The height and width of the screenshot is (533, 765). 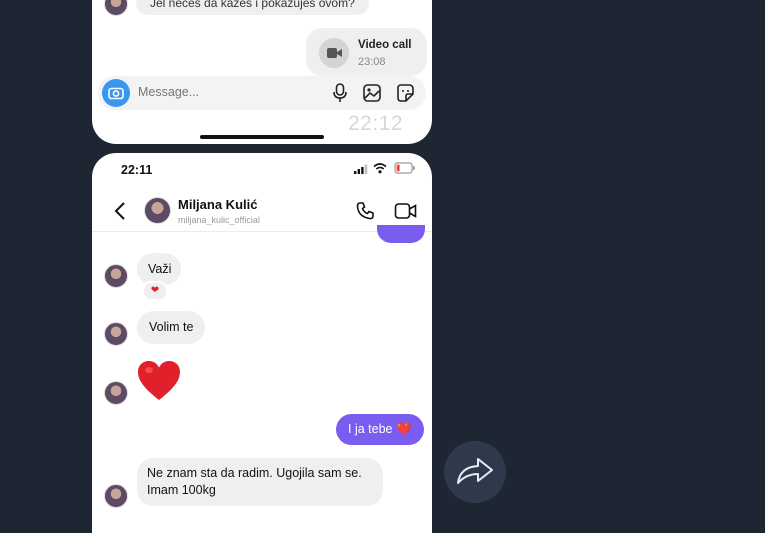 I want to click on contact-name: Miljana Kulić, so click(x=217, y=204).